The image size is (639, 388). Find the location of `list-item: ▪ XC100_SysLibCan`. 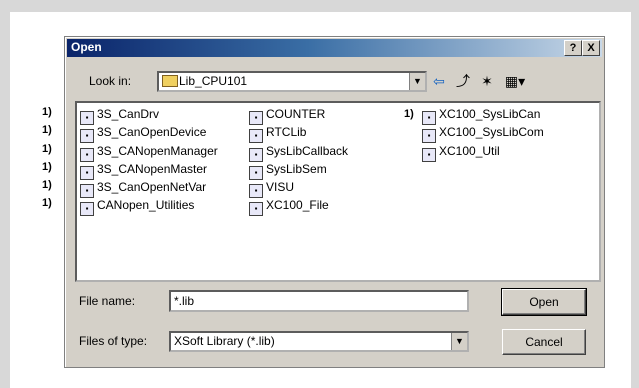

list-item: ▪ XC100_SysLibCan is located at coordinates (481, 116).